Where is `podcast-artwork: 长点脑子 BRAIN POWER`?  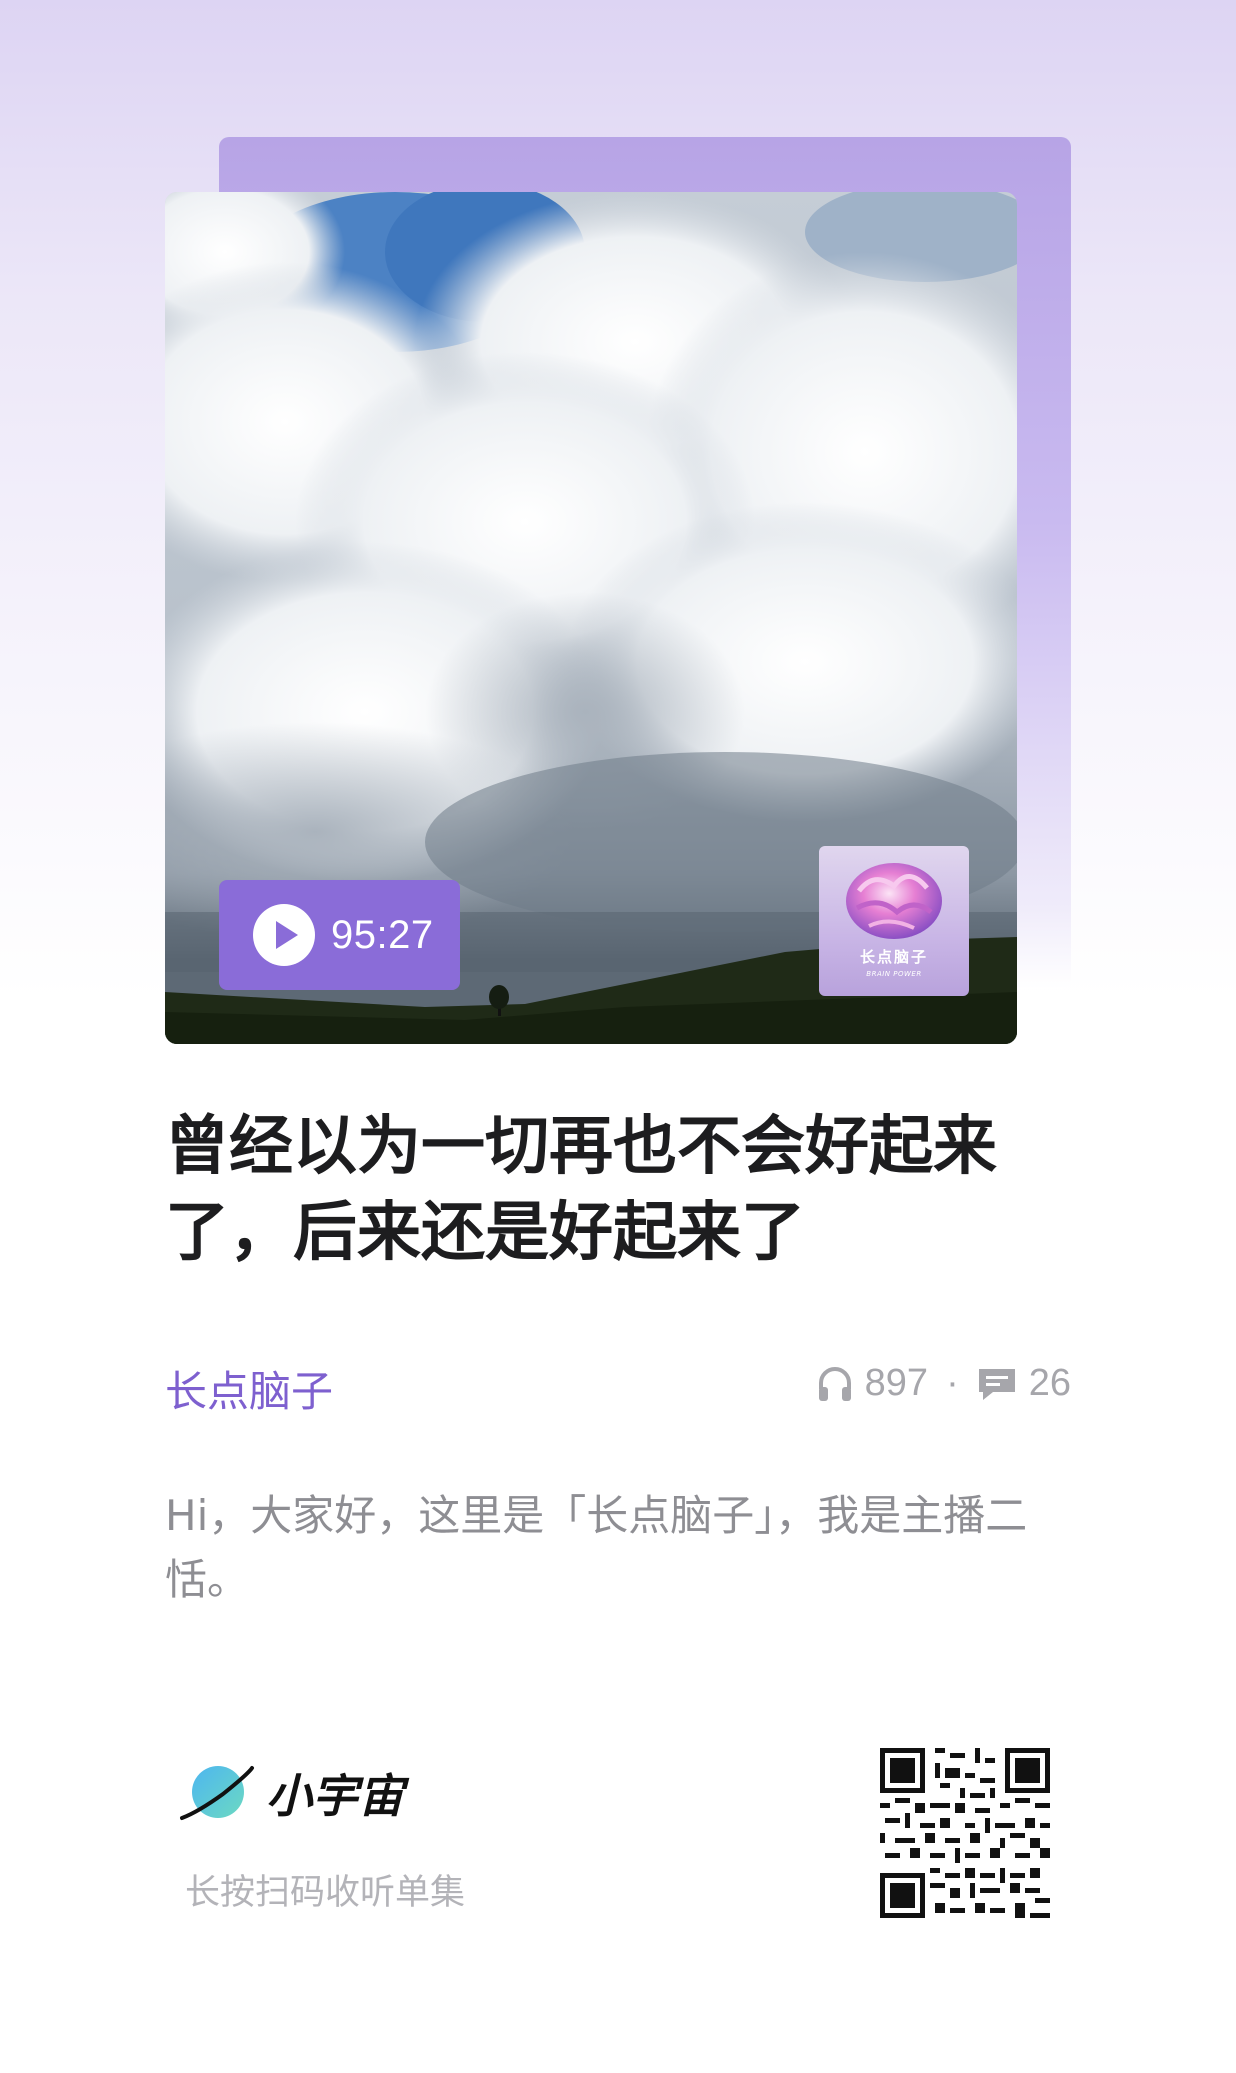
podcast-artwork: 长点脑子 BRAIN POWER is located at coordinates (894, 921).